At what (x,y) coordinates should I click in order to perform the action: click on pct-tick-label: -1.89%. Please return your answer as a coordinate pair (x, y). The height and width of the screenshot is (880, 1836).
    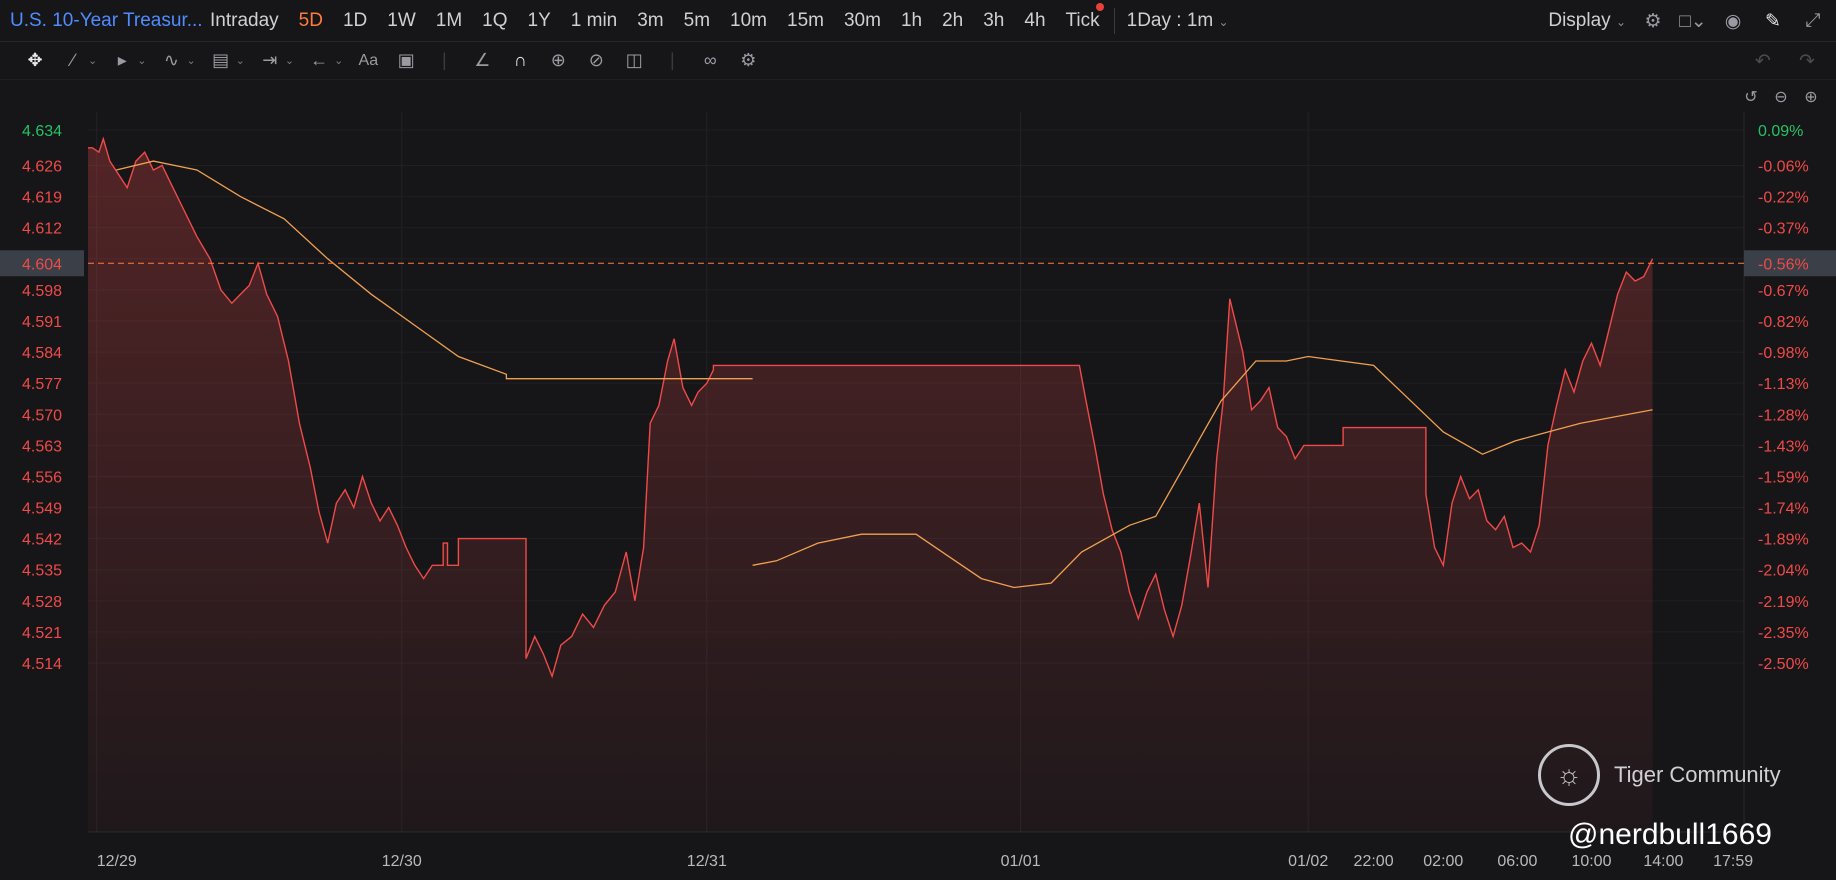
    Looking at the image, I should click on (1783, 540).